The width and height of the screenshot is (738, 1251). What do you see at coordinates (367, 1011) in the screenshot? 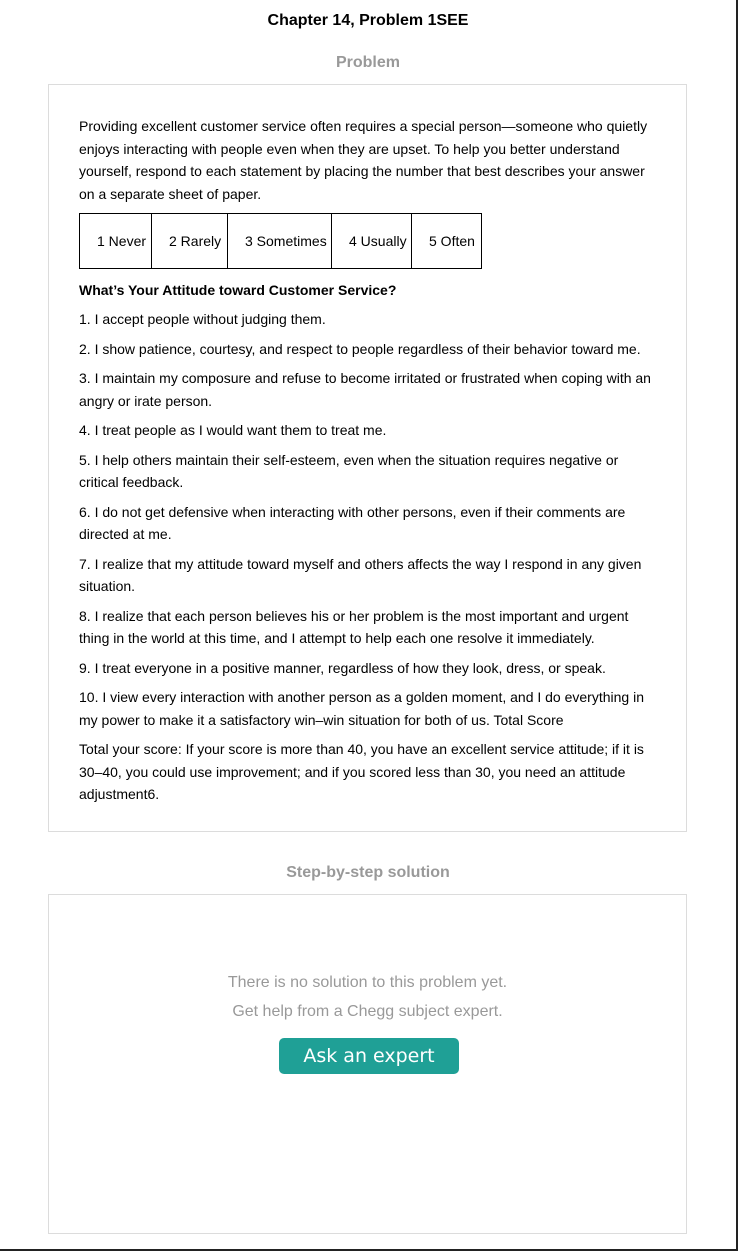
I see `expert-help-message: Get help from a Chegg subject expert.` at bounding box center [367, 1011].